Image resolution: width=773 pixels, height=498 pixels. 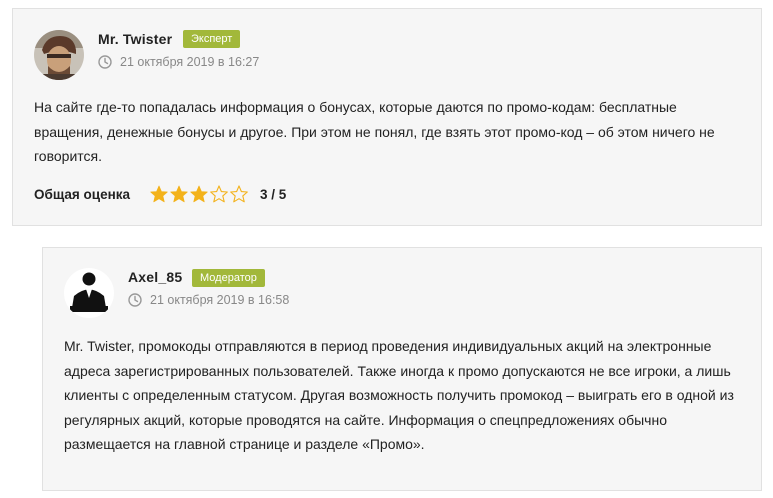 I want to click on author-name: Mr. Twister, so click(x=135, y=39).